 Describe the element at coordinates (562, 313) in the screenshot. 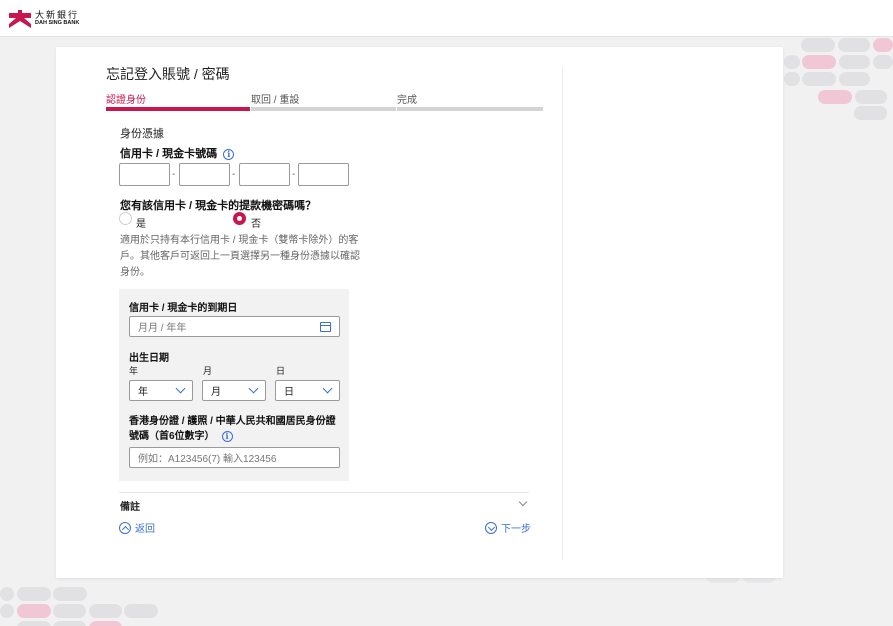

I see `vertical-divider` at that location.